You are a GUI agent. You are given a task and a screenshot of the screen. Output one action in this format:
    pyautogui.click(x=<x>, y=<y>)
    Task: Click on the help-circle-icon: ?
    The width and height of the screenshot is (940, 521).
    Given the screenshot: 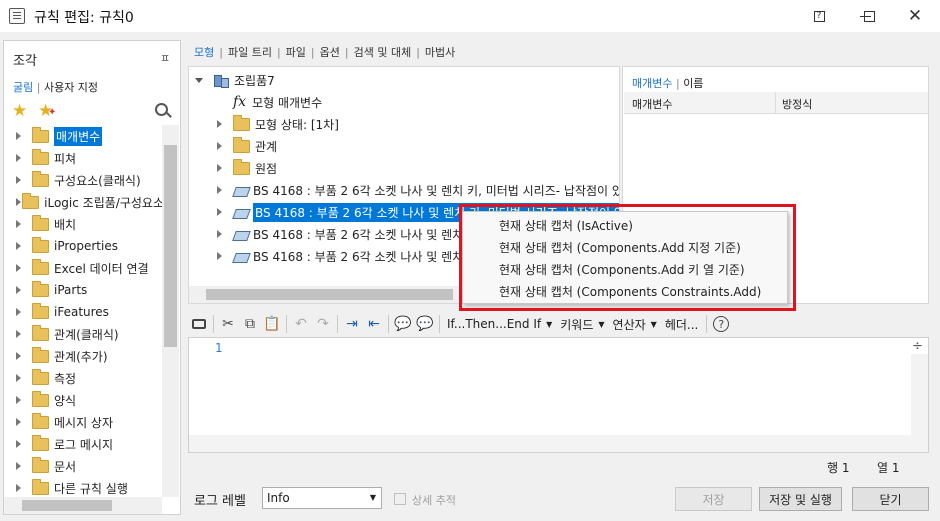 What is the action you would take?
    pyautogui.click(x=721, y=324)
    